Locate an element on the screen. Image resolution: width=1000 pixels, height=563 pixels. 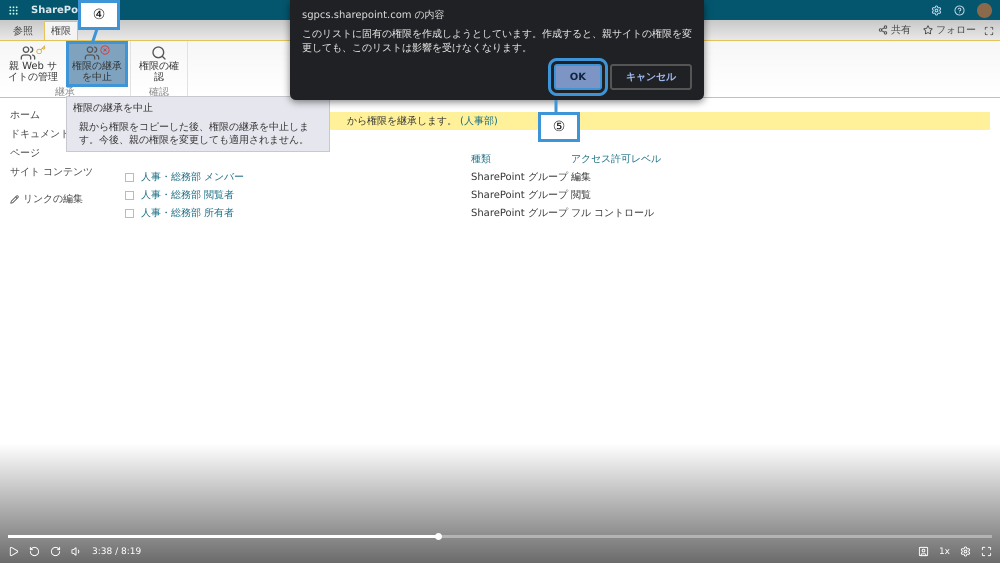
speed-button: 1x is located at coordinates (944, 551).